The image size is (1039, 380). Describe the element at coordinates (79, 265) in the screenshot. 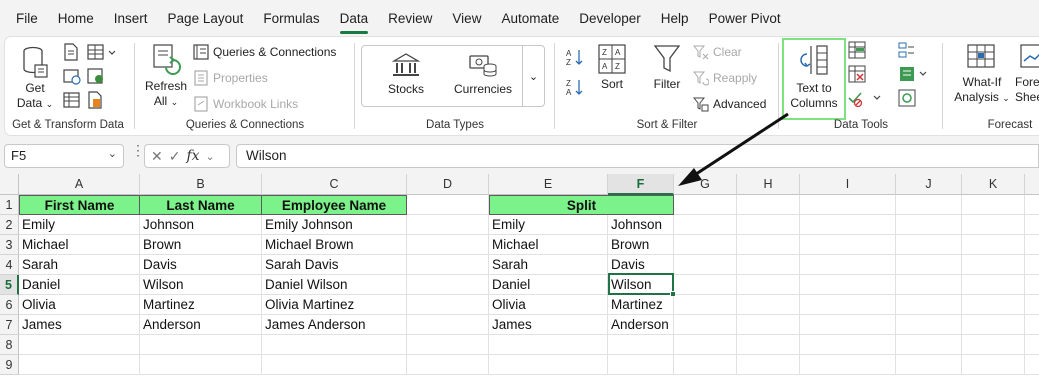

I see `cell-first-name: Sarah` at that location.